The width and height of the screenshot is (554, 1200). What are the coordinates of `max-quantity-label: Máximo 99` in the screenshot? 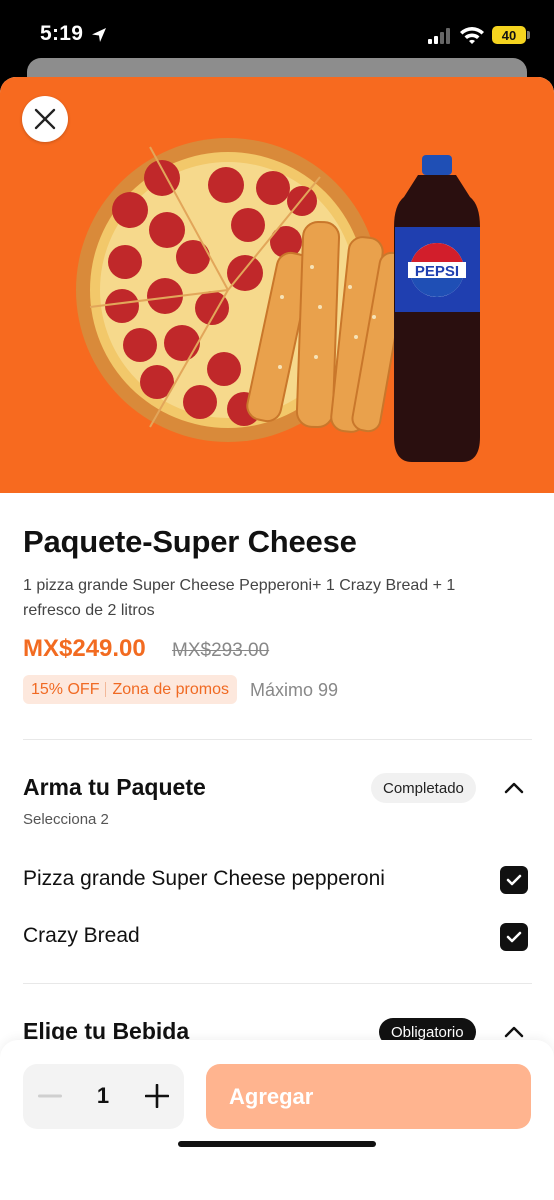 It's located at (294, 690).